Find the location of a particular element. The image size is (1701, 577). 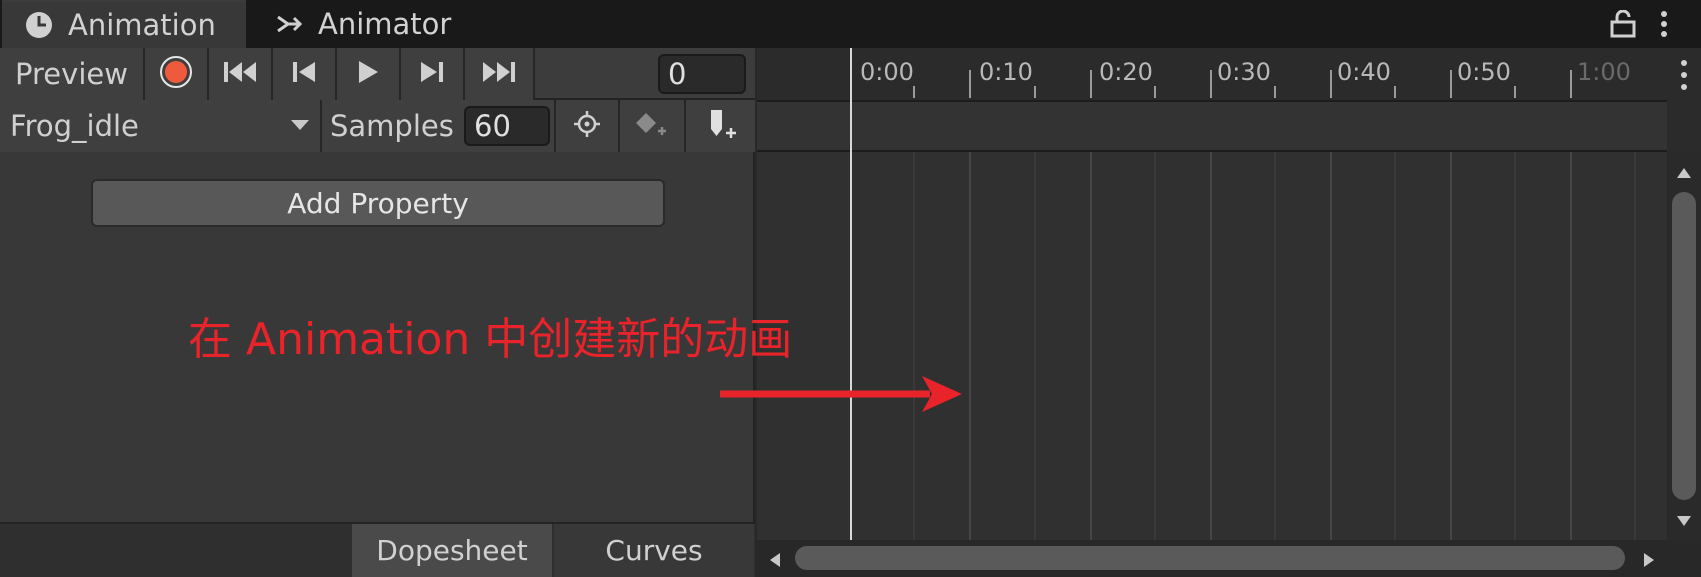

frame-field: 0 is located at coordinates (702, 74).